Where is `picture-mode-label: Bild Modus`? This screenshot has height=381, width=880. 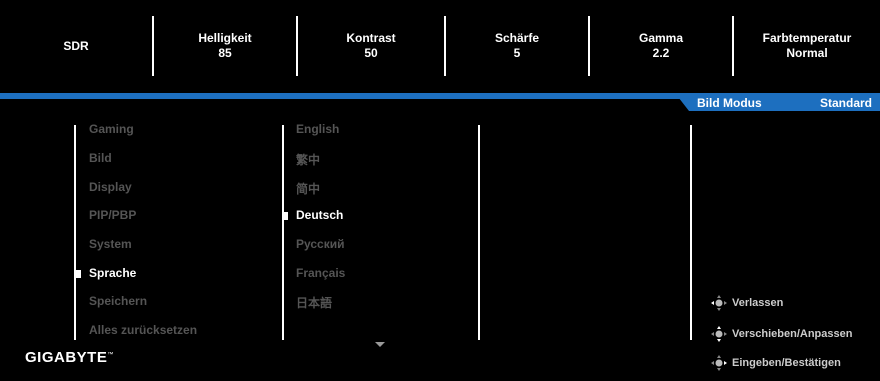
picture-mode-label: Bild Modus is located at coordinates (729, 103).